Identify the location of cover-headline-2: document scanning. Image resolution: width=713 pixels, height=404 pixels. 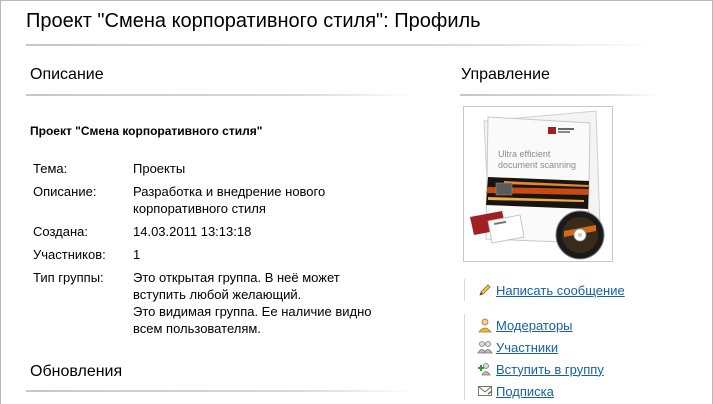
(537, 165).